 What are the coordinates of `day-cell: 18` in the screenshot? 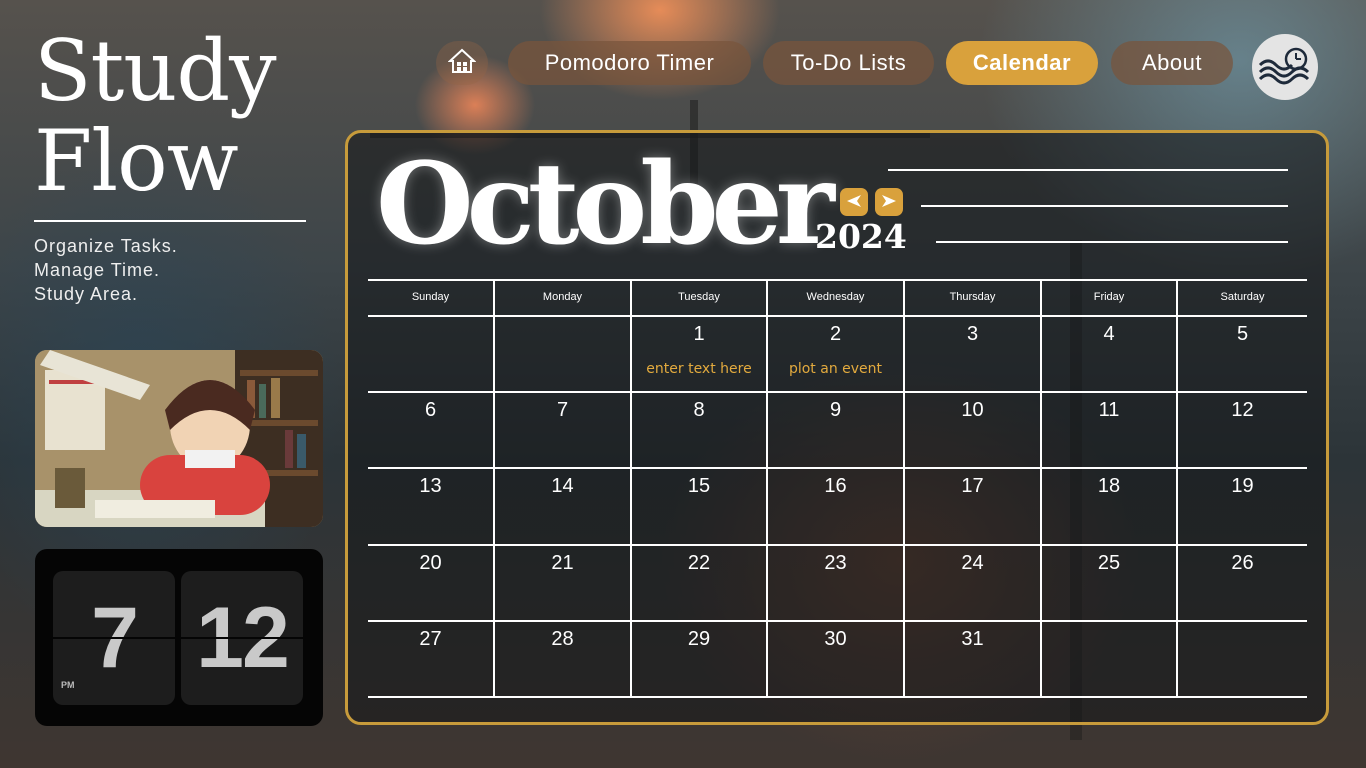 It's located at (1109, 486).